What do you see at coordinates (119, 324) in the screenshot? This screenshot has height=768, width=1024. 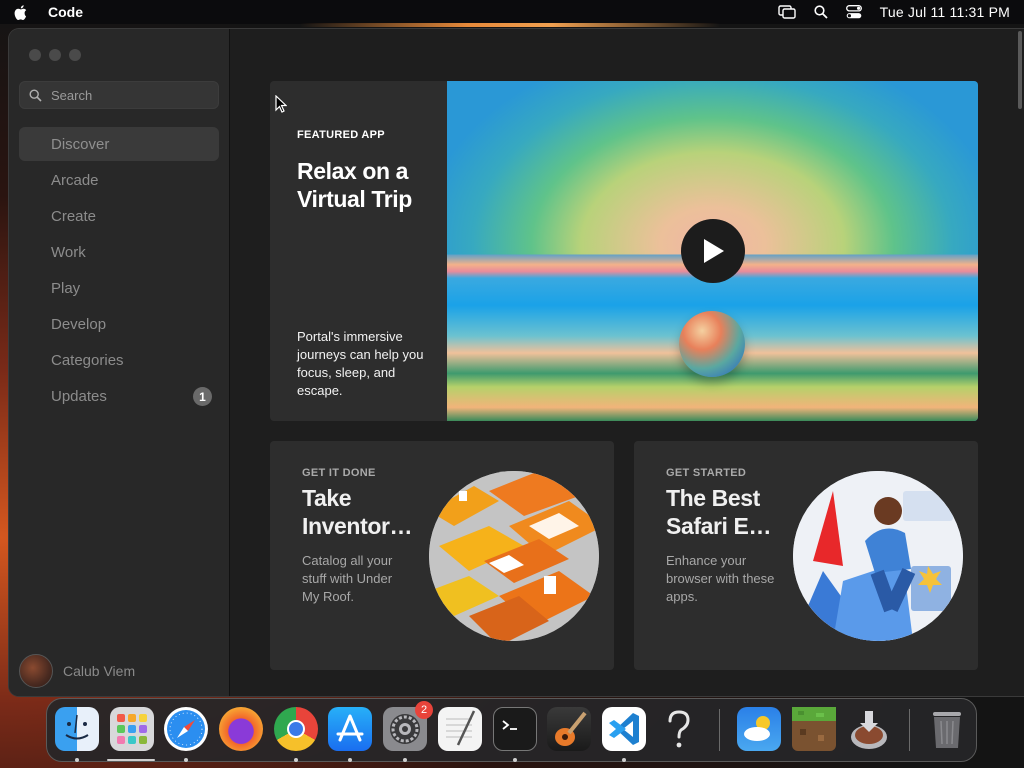 I see `sidebar-item-develop: Develop` at bounding box center [119, 324].